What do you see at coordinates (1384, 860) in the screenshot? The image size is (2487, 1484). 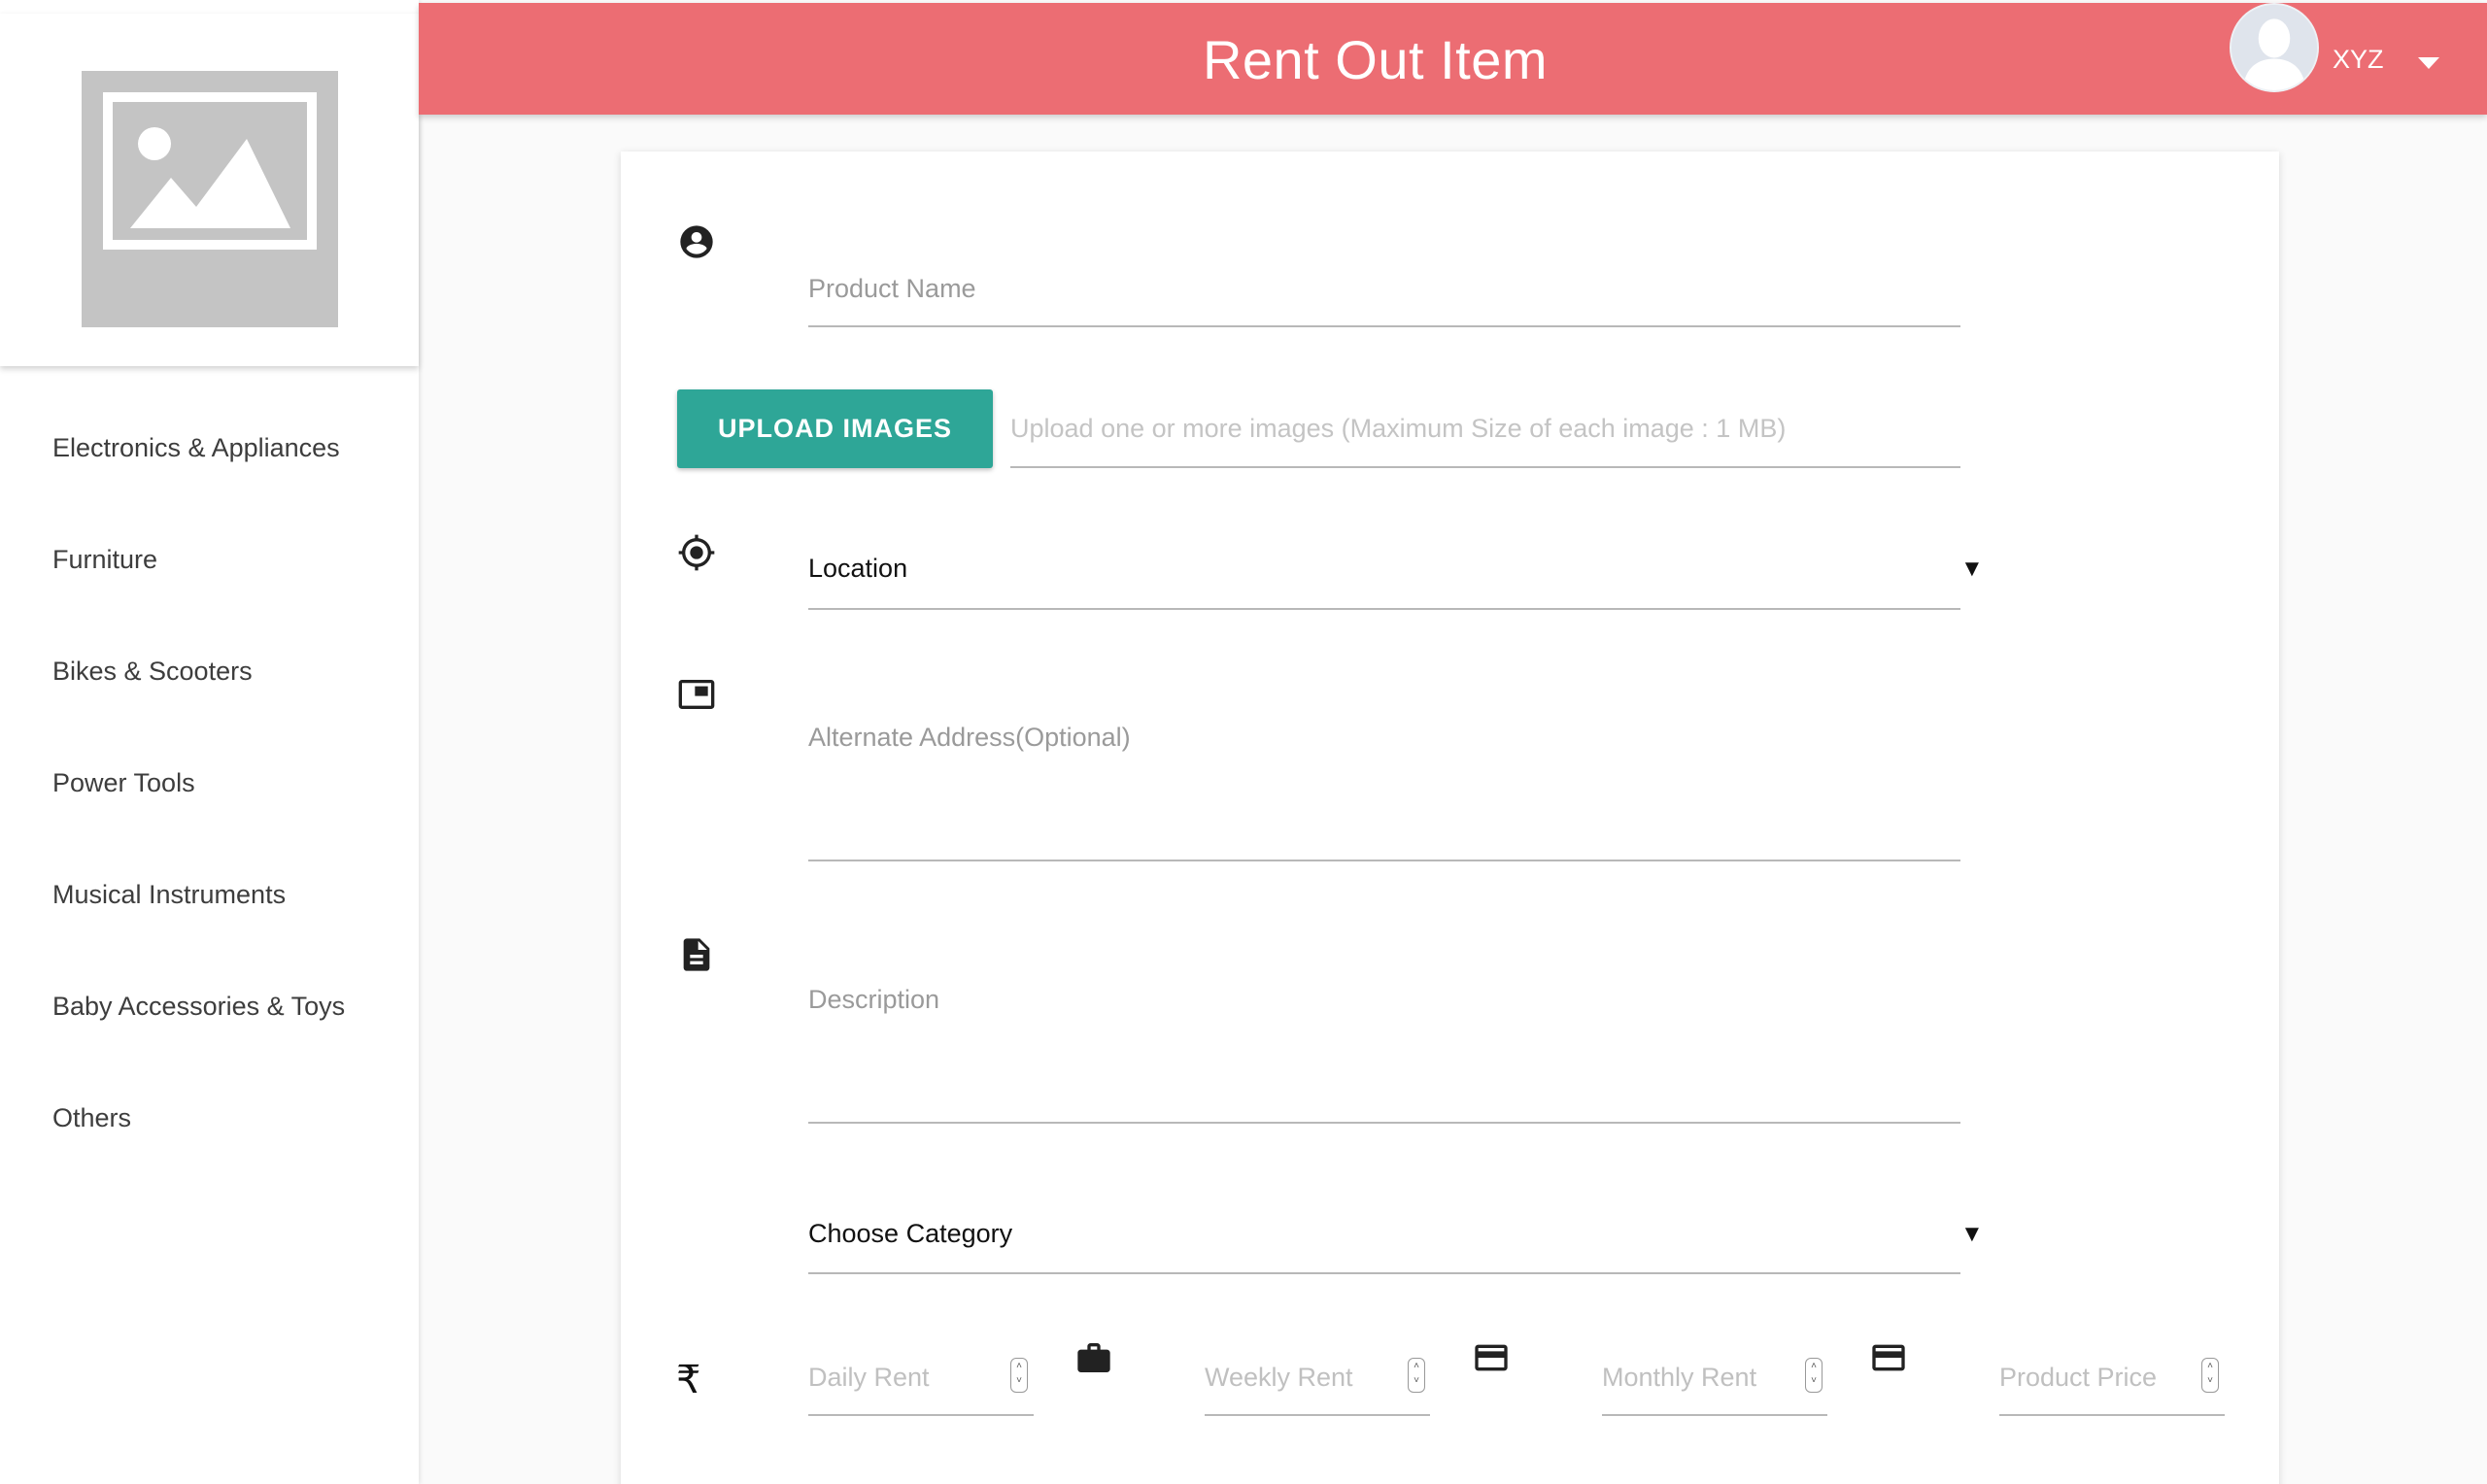 I see `alternate-address-underline` at bounding box center [1384, 860].